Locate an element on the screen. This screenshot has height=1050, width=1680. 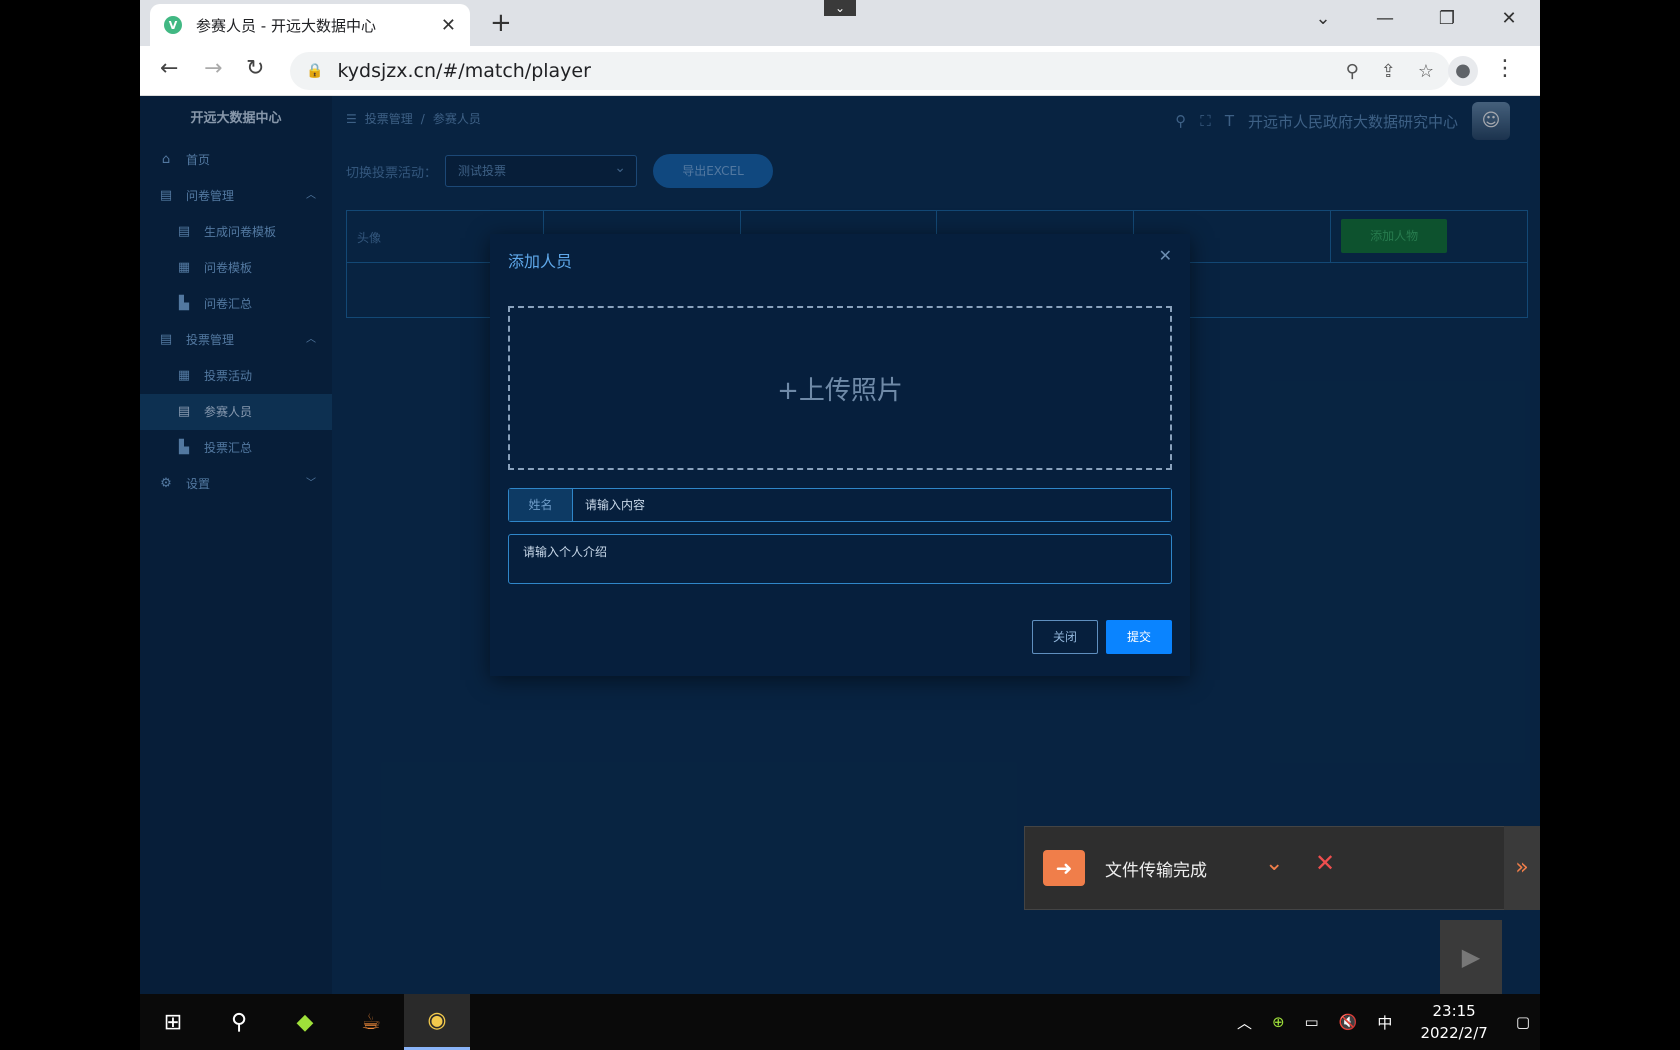
forward-icon: → is located at coordinates (213, 68).